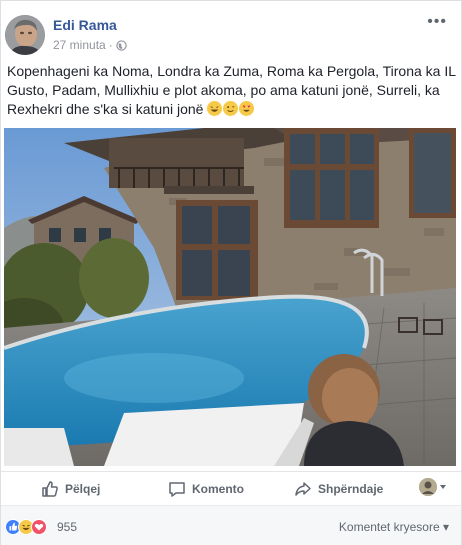 The image size is (462, 545). What do you see at coordinates (79, 45) in the screenshot?
I see `post-timestamp: 27 minuta` at bounding box center [79, 45].